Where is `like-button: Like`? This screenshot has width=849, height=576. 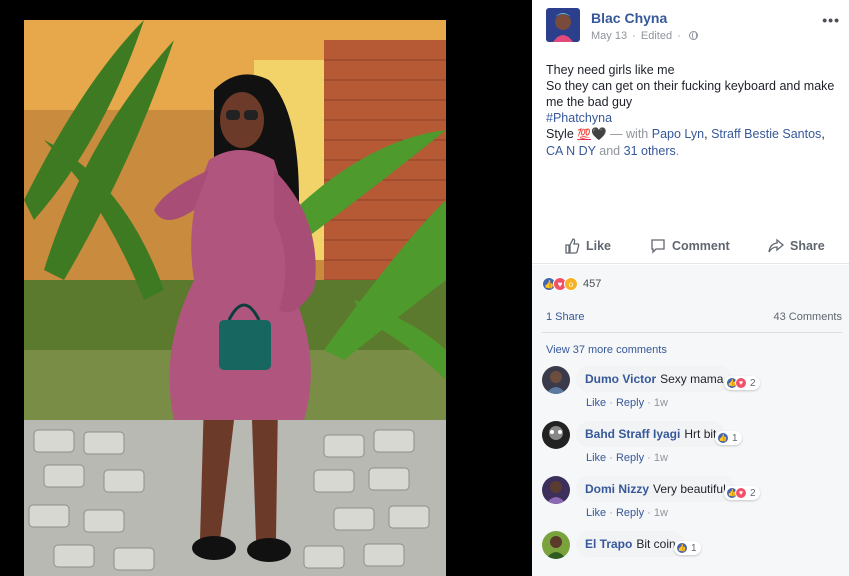
like-button: Like is located at coordinates (587, 246).